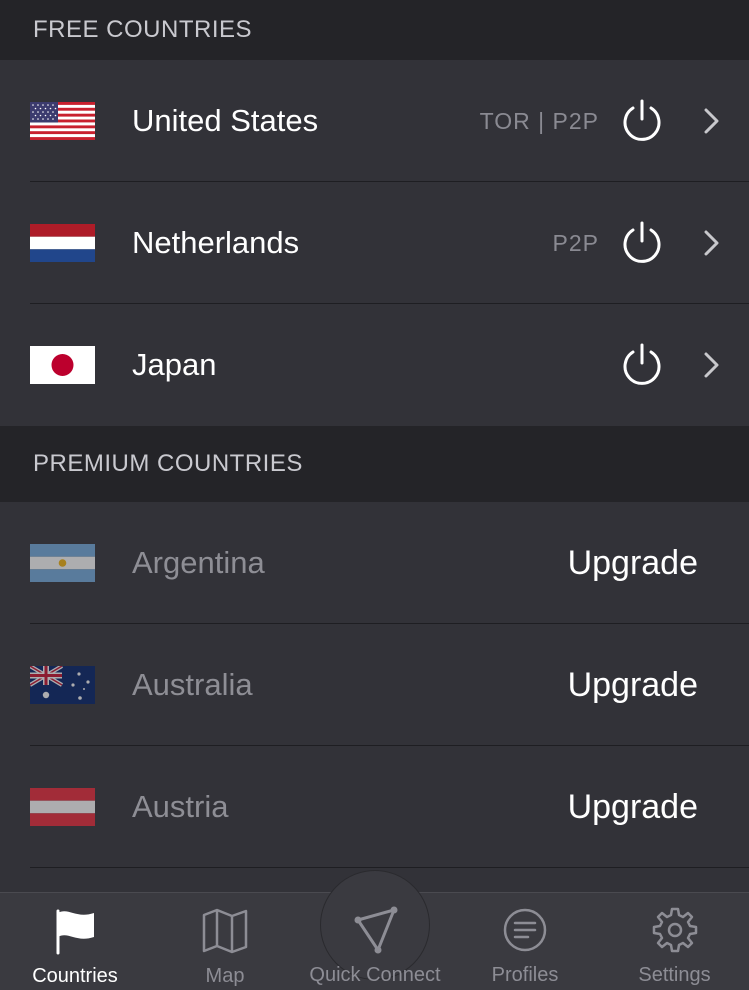  Describe the element at coordinates (374, 464) in the screenshot. I see `premium-countries-header: PREMIUM COUNTRIES` at that location.